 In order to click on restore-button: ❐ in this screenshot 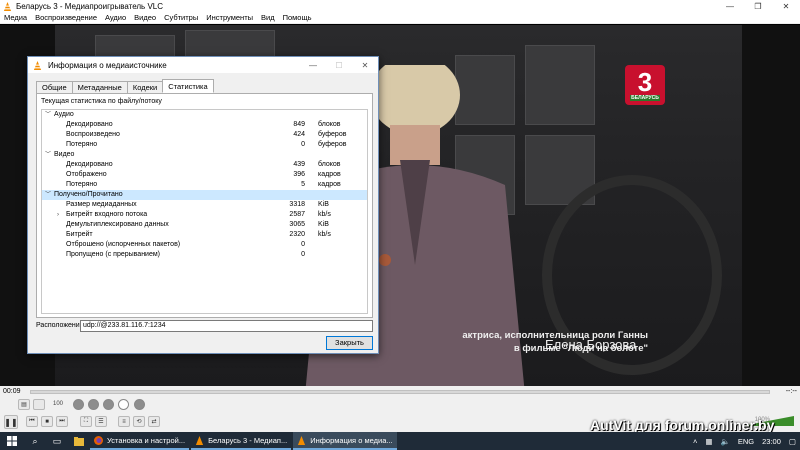, I will do `click(758, 6)`.